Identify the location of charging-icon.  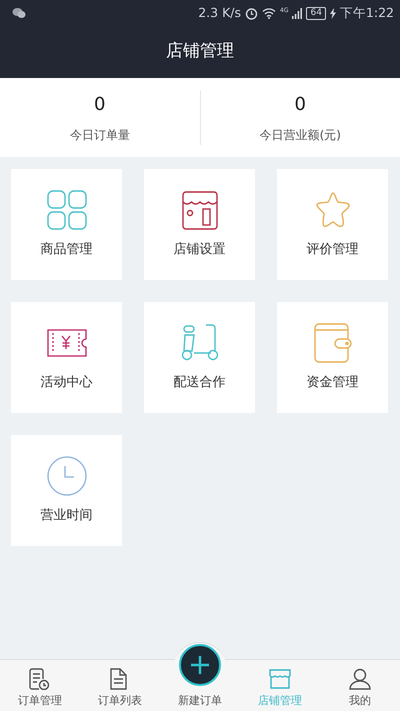
(333, 13).